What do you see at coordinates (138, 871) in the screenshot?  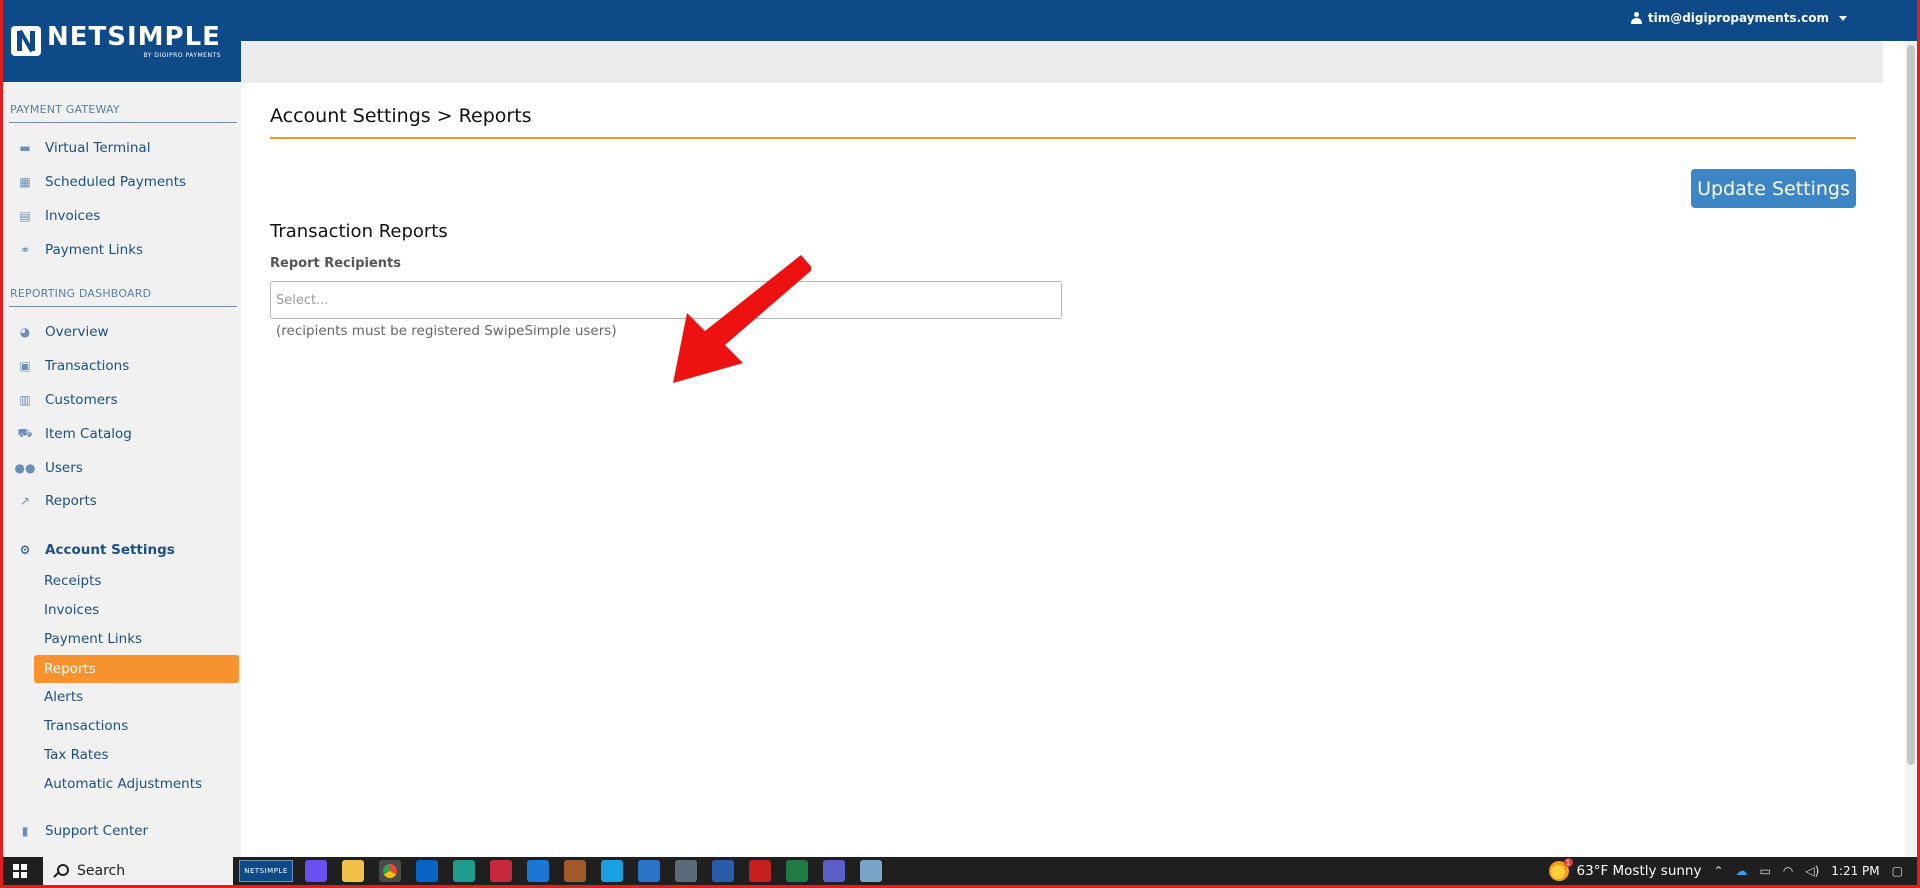 I see `taskbar-search-box: Search` at bounding box center [138, 871].